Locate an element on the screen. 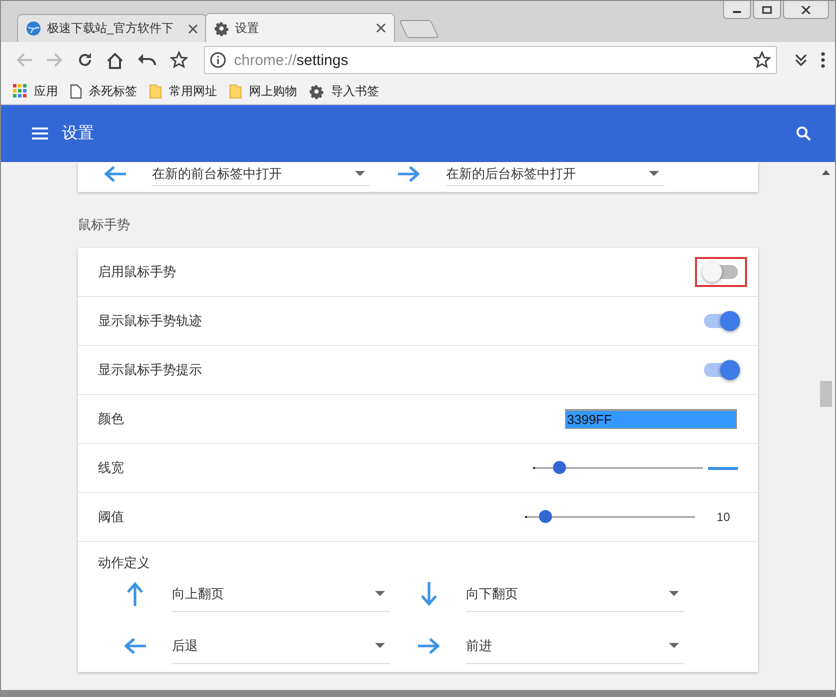  browser-tab: 设置 is located at coordinates (300, 27).